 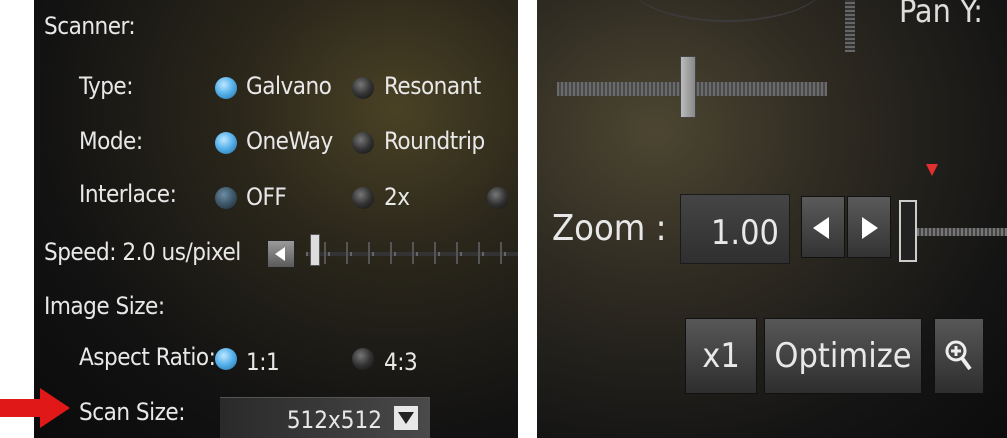 I want to click on zoom-increase-button, so click(x=869, y=227).